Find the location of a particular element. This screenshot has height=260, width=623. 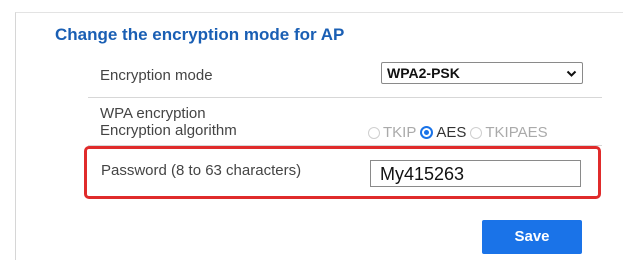

password-value: My415263 is located at coordinates (422, 174).